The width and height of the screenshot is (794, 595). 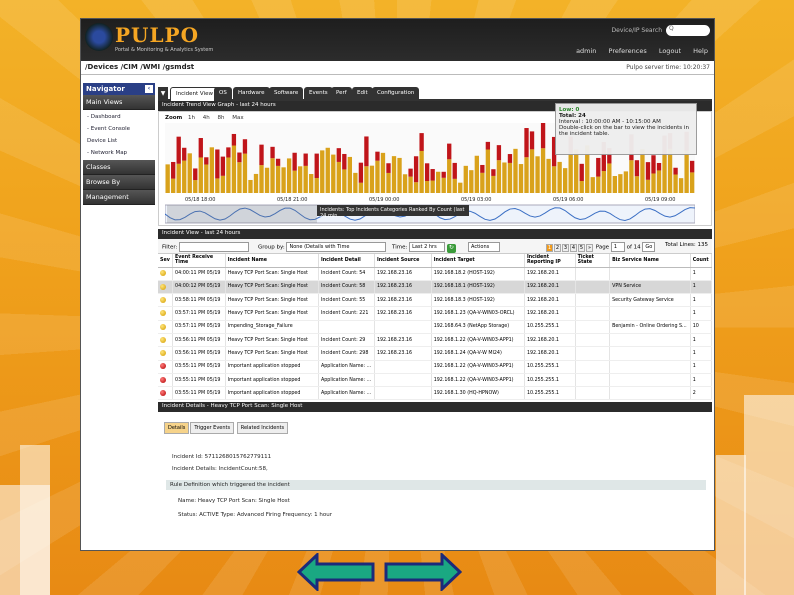 What do you see at coordinates (565, 247) in the screenshot?
I see `page-3: 3` at bounding box center [565, 247].